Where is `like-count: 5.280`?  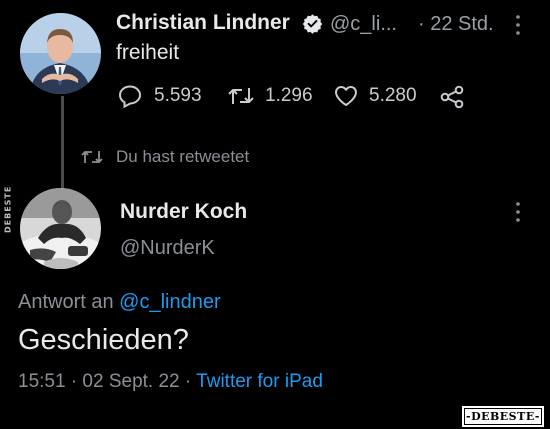 like-count: 5.280 is located at coordinates (393, 95).